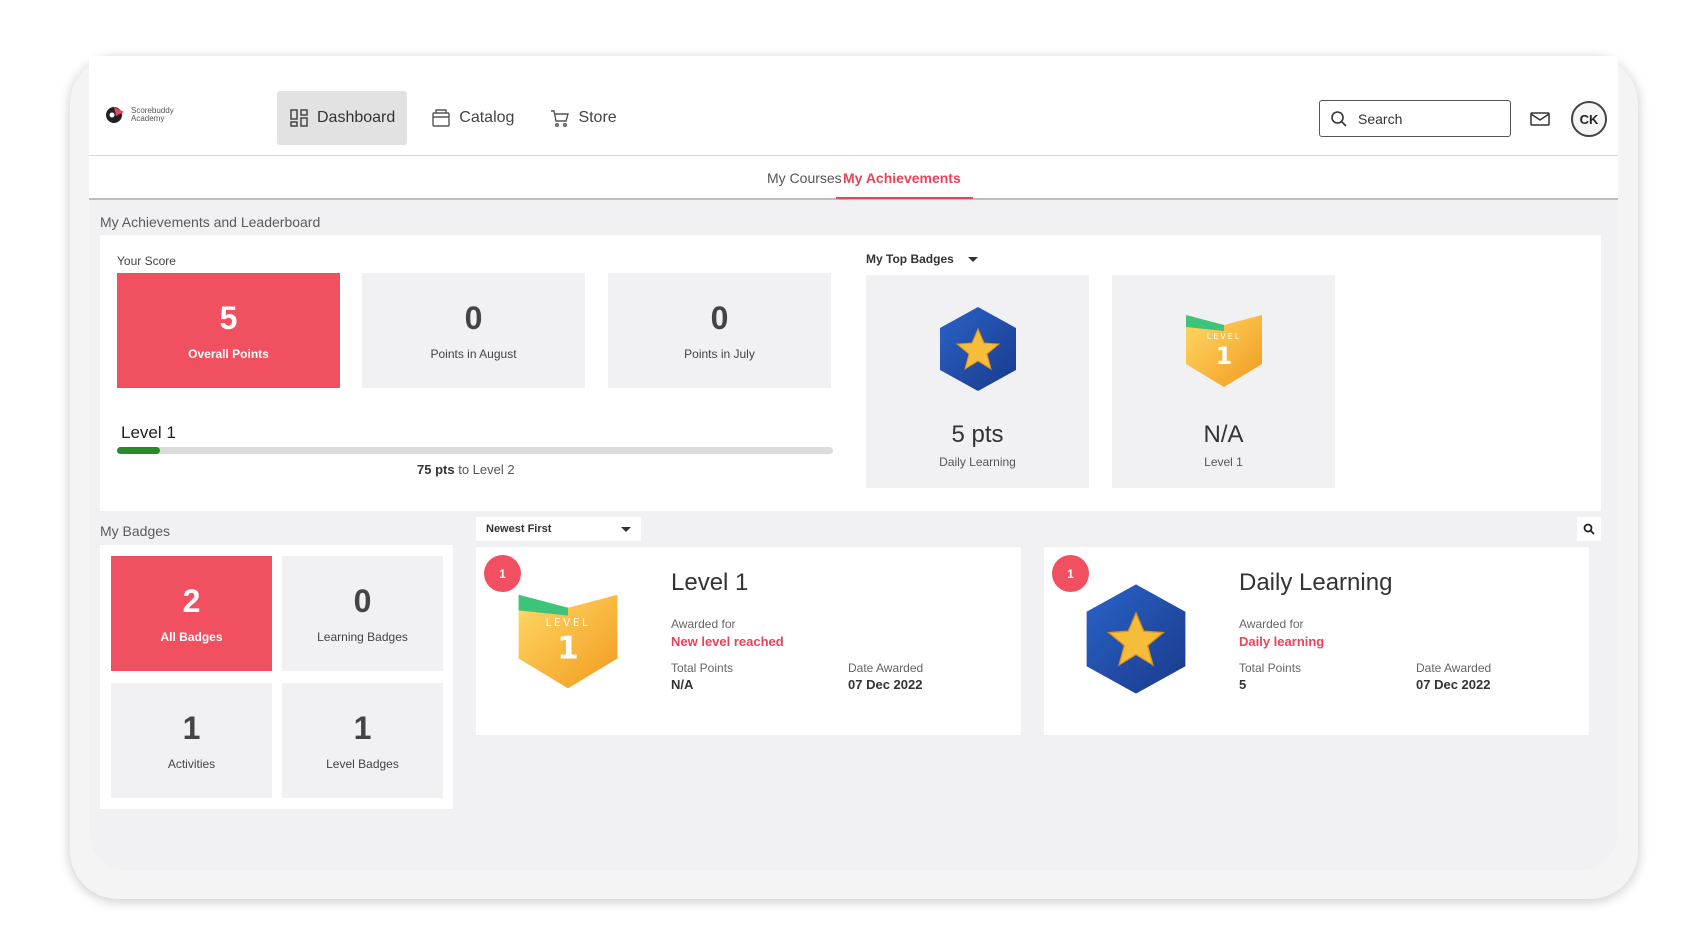 This screenshot has width=1700, height=950. I want to click on logo-icon, so click(115, 115).